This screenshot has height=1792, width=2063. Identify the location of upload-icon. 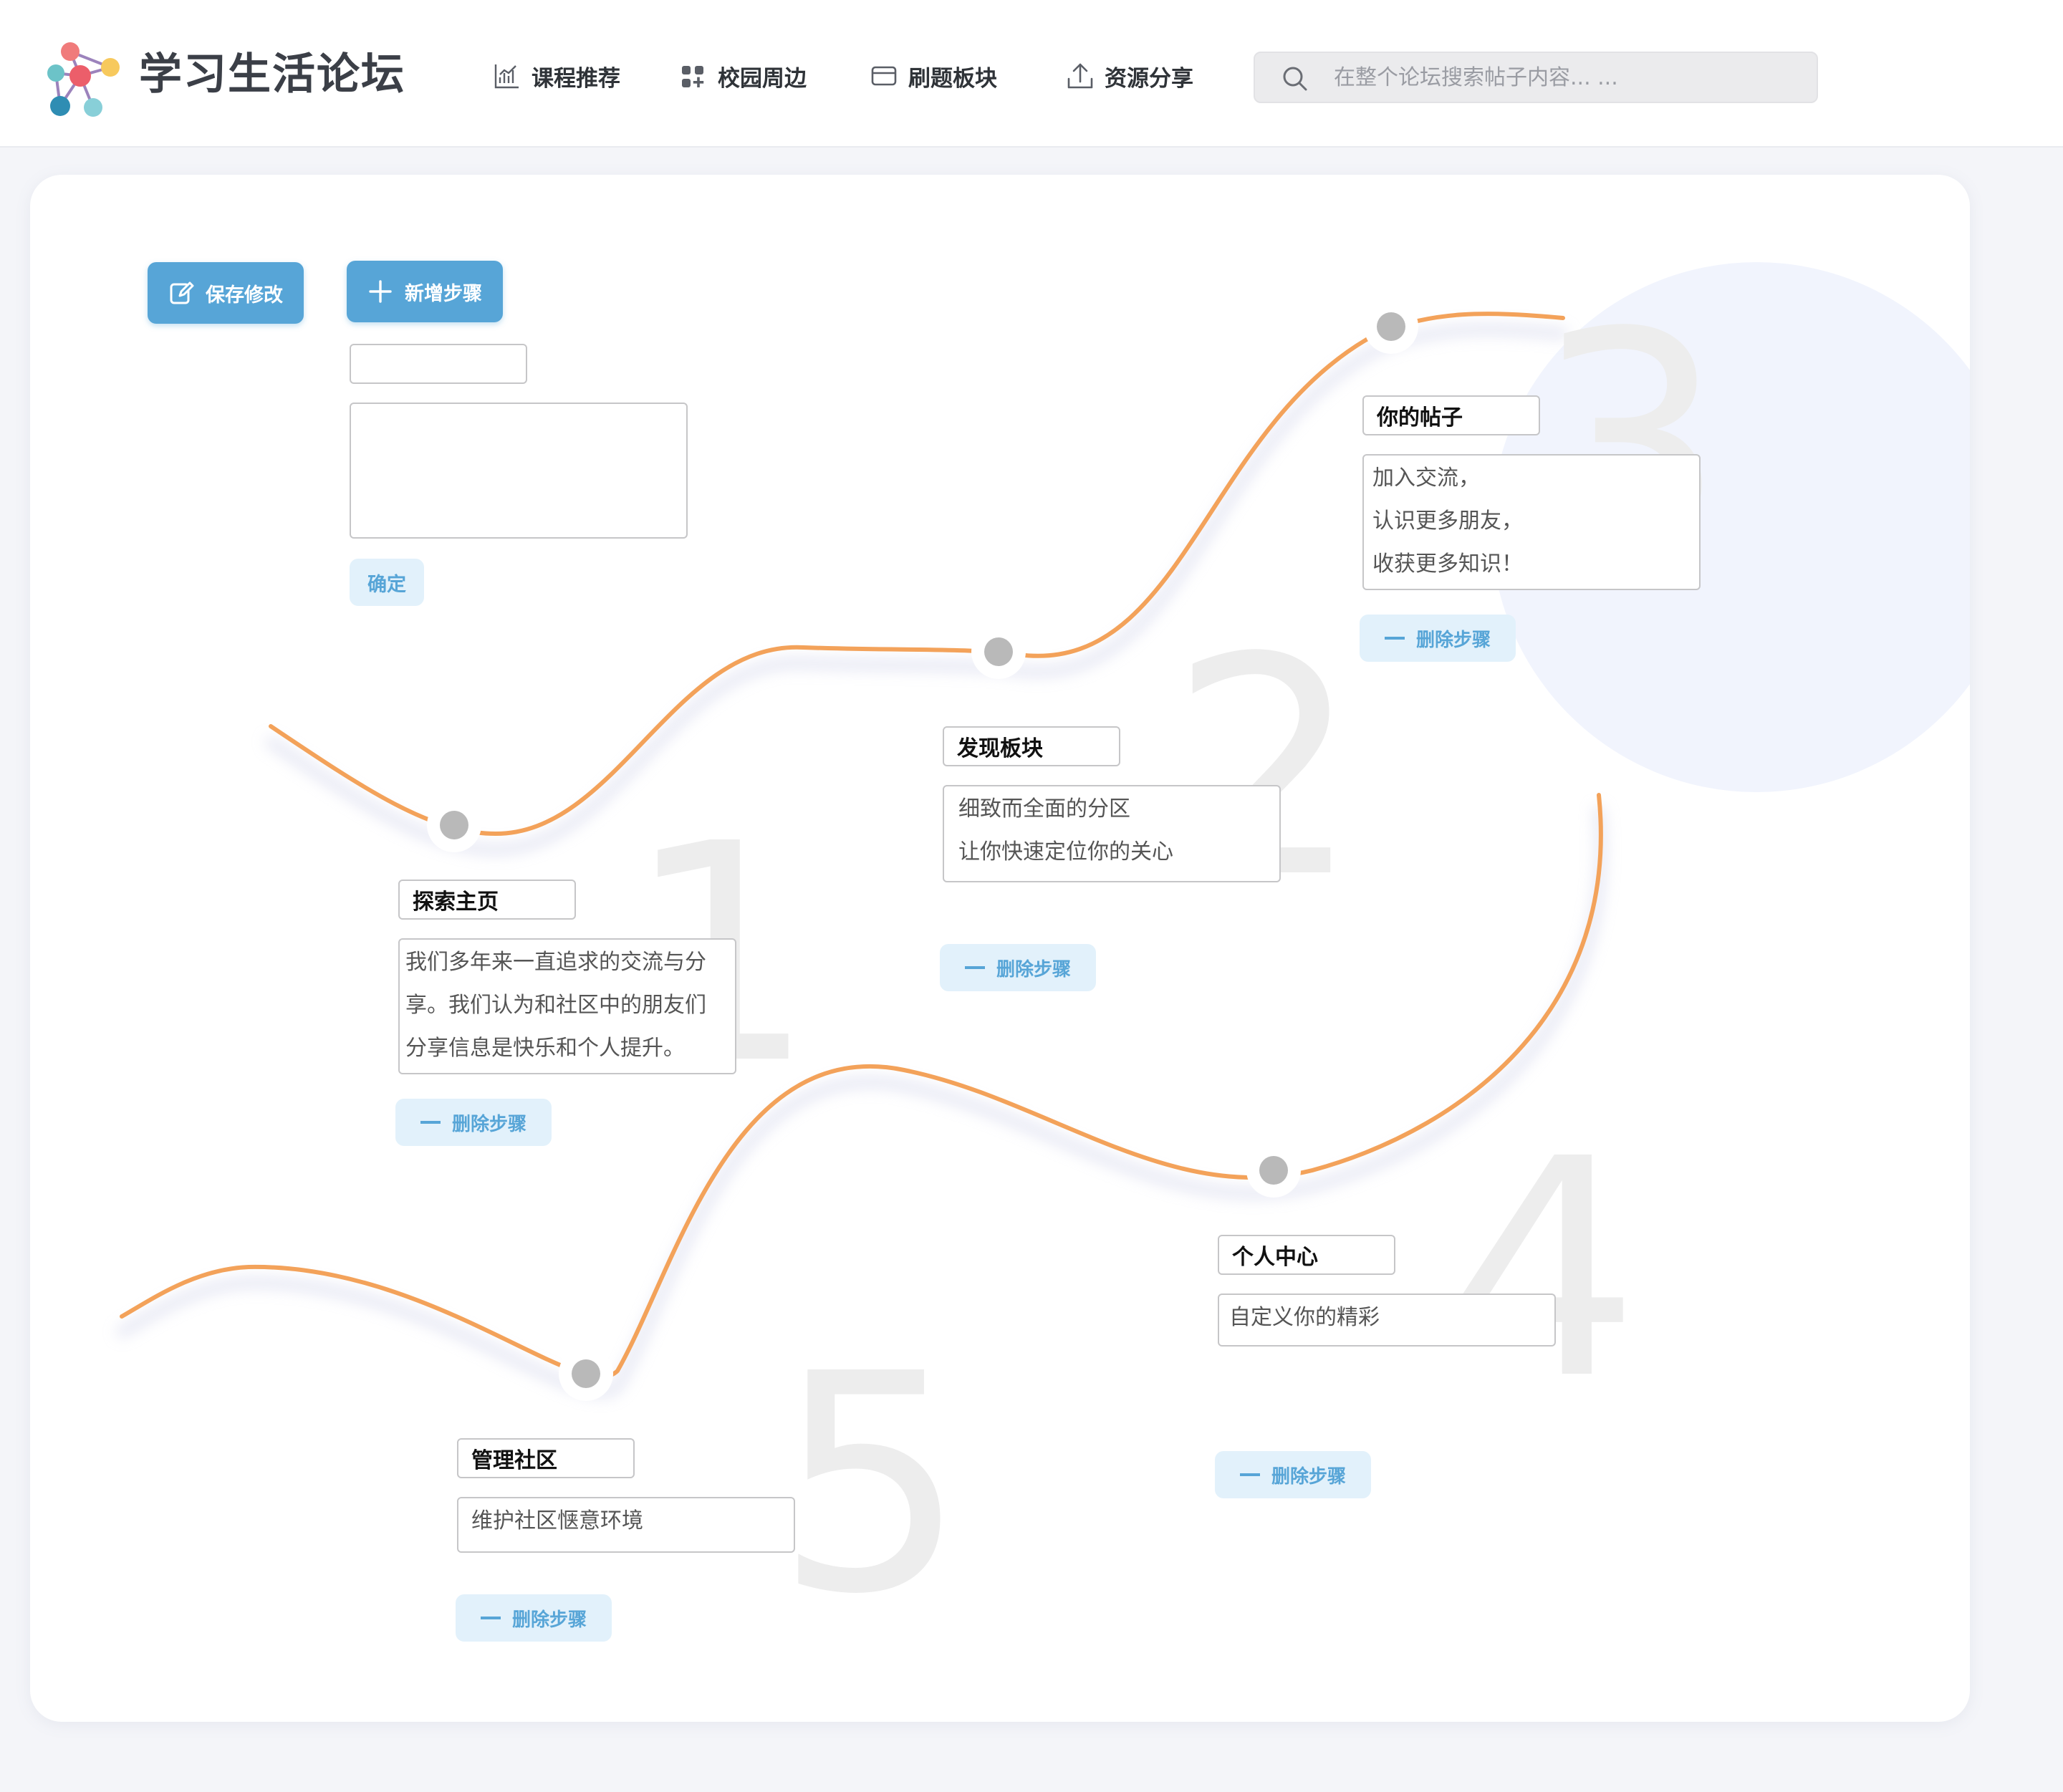
(1080, 76).